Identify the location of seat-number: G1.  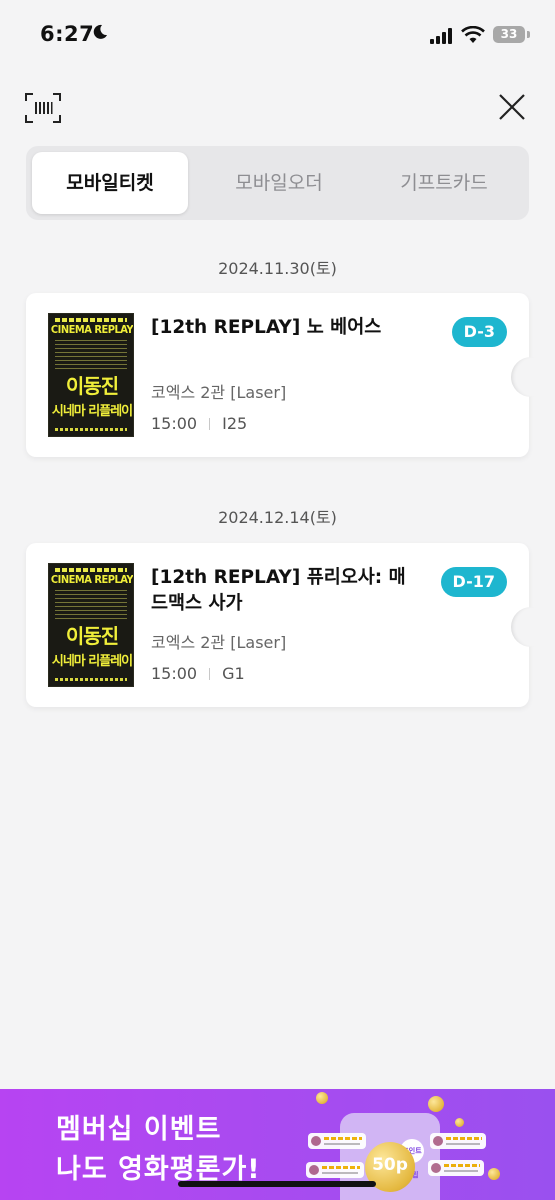
(233, 673).